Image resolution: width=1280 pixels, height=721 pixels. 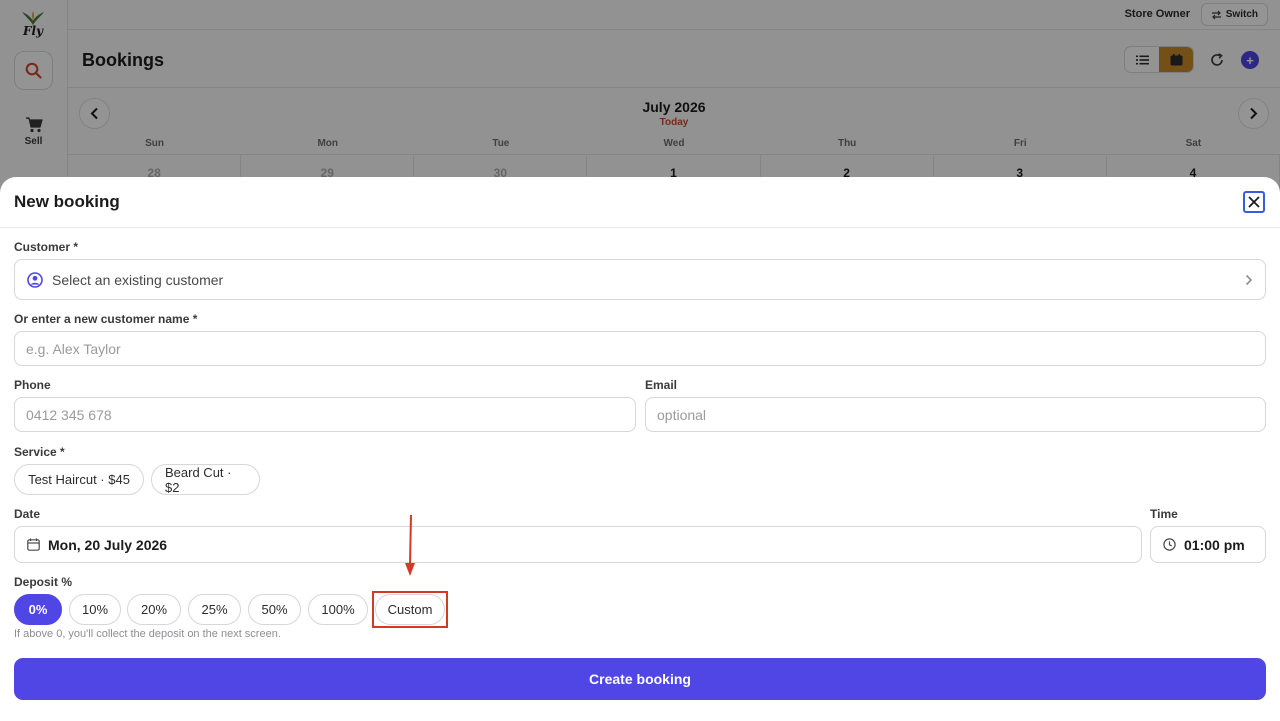 I want to click on date-picker: Mon, 20 July 2026, so click(x=578, y=544).